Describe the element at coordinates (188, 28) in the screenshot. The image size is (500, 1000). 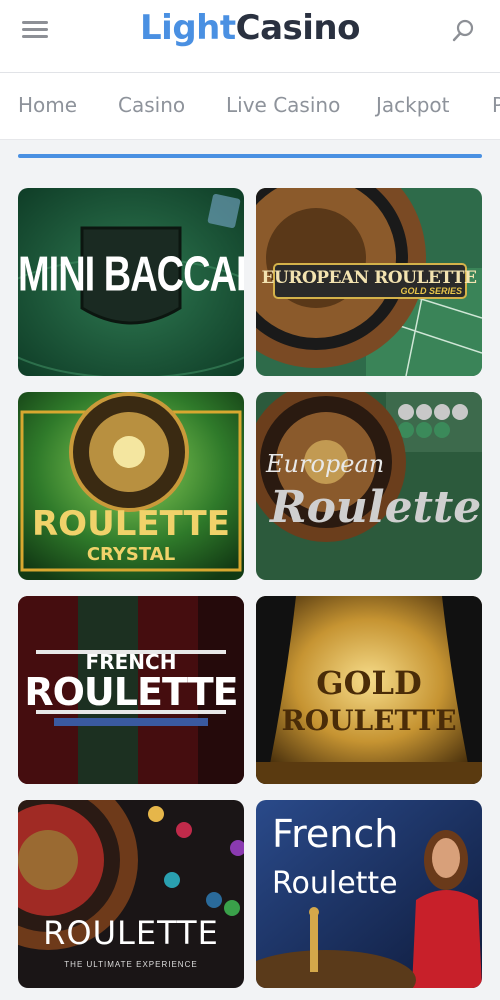
I see `logo-light-text: Light` at that location.